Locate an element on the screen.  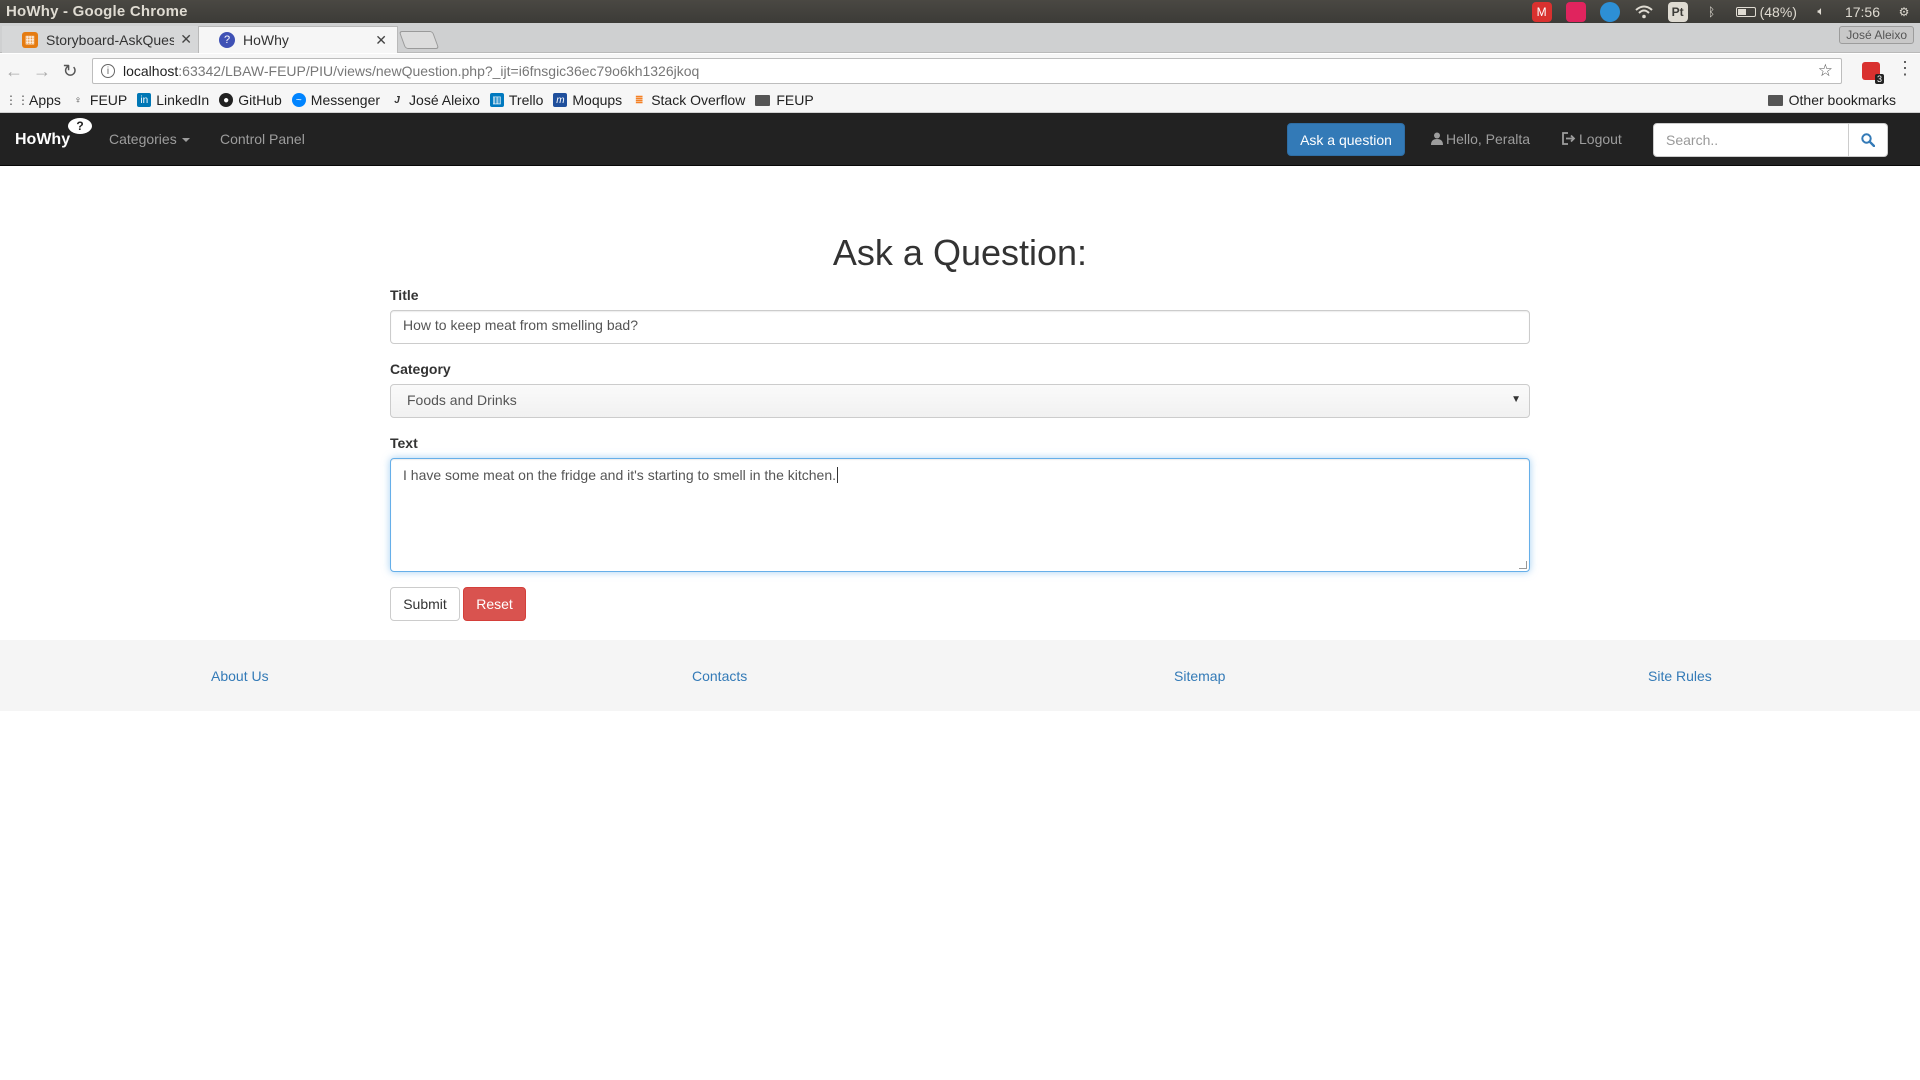
category-label: Category is located at coordinates (420, 369).